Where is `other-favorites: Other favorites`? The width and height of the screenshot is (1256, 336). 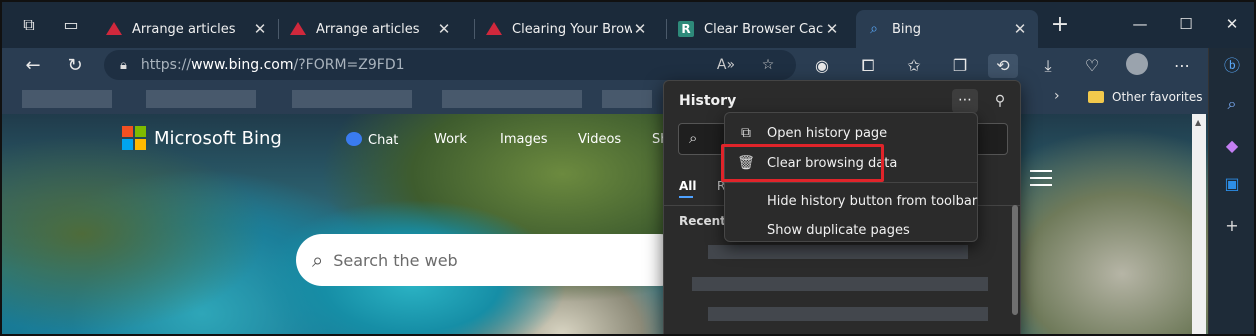
other-favorites: Other favorites is located at coordinates (1145, 97).